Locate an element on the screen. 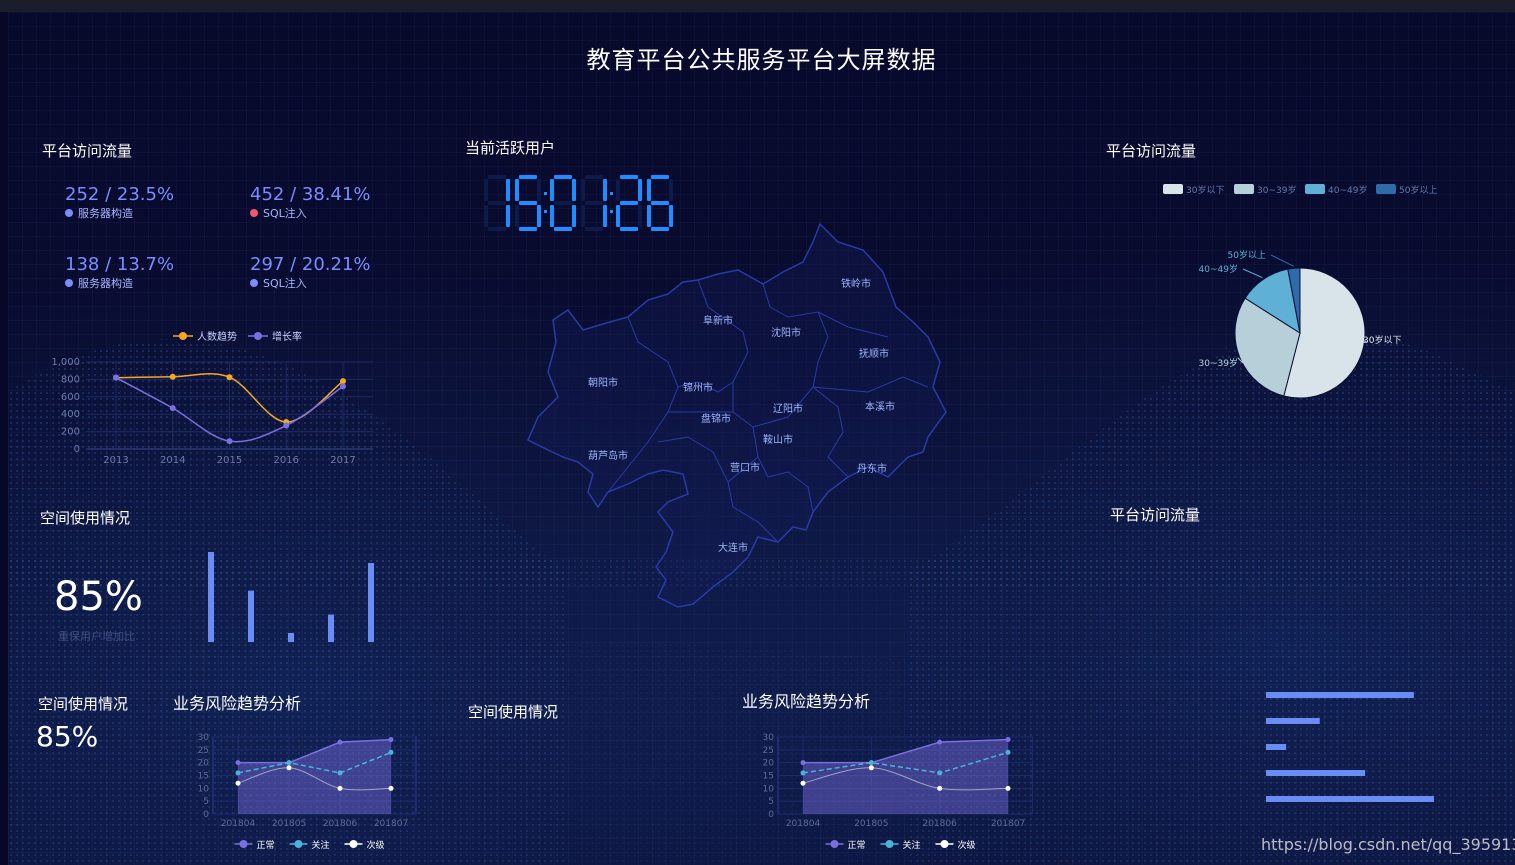 The width and height of the screenshot is (1515, 865). trend-xtick: 2014 is located at coordinates (172, 460).